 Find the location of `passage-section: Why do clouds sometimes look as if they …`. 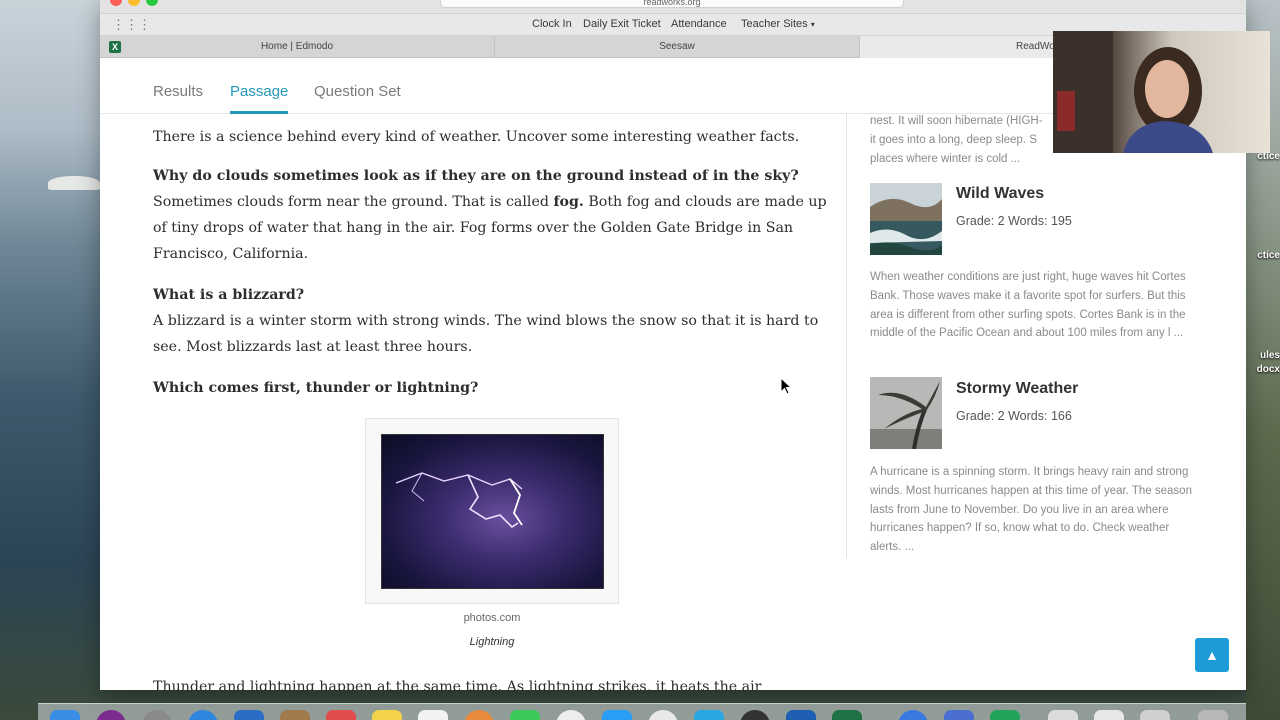

passage-section: Why do clouds sometimes look as if they … is located at coordinates (493, 215).